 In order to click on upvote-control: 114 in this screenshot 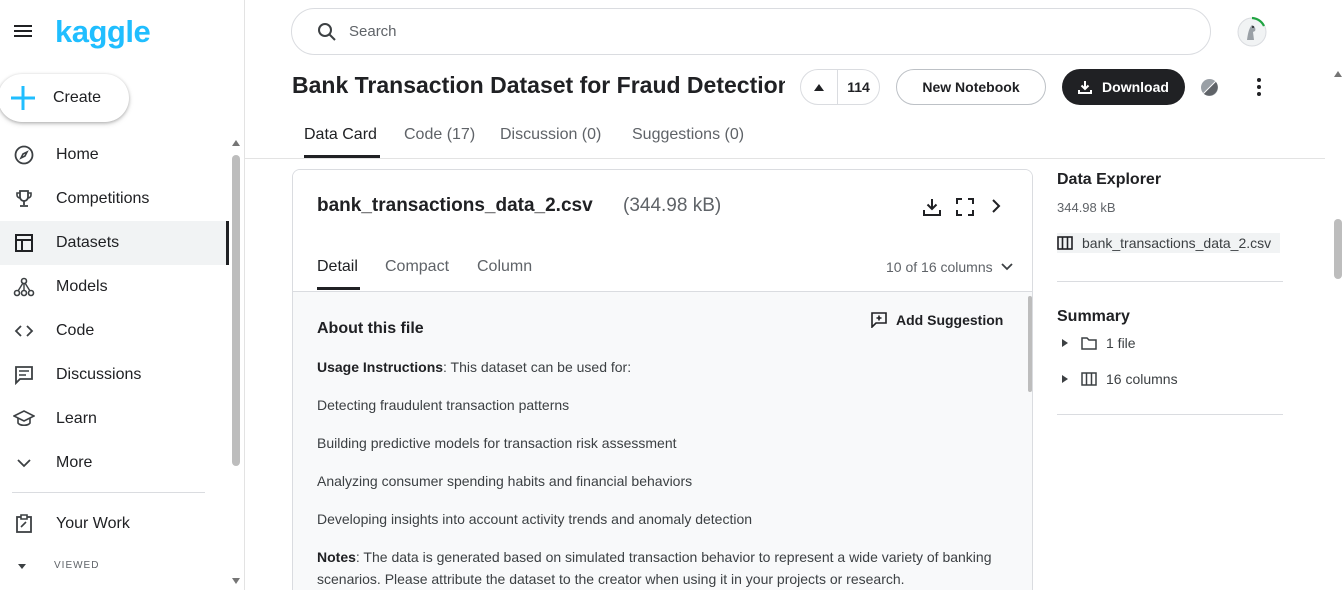, I will do `click(840, 87)`.